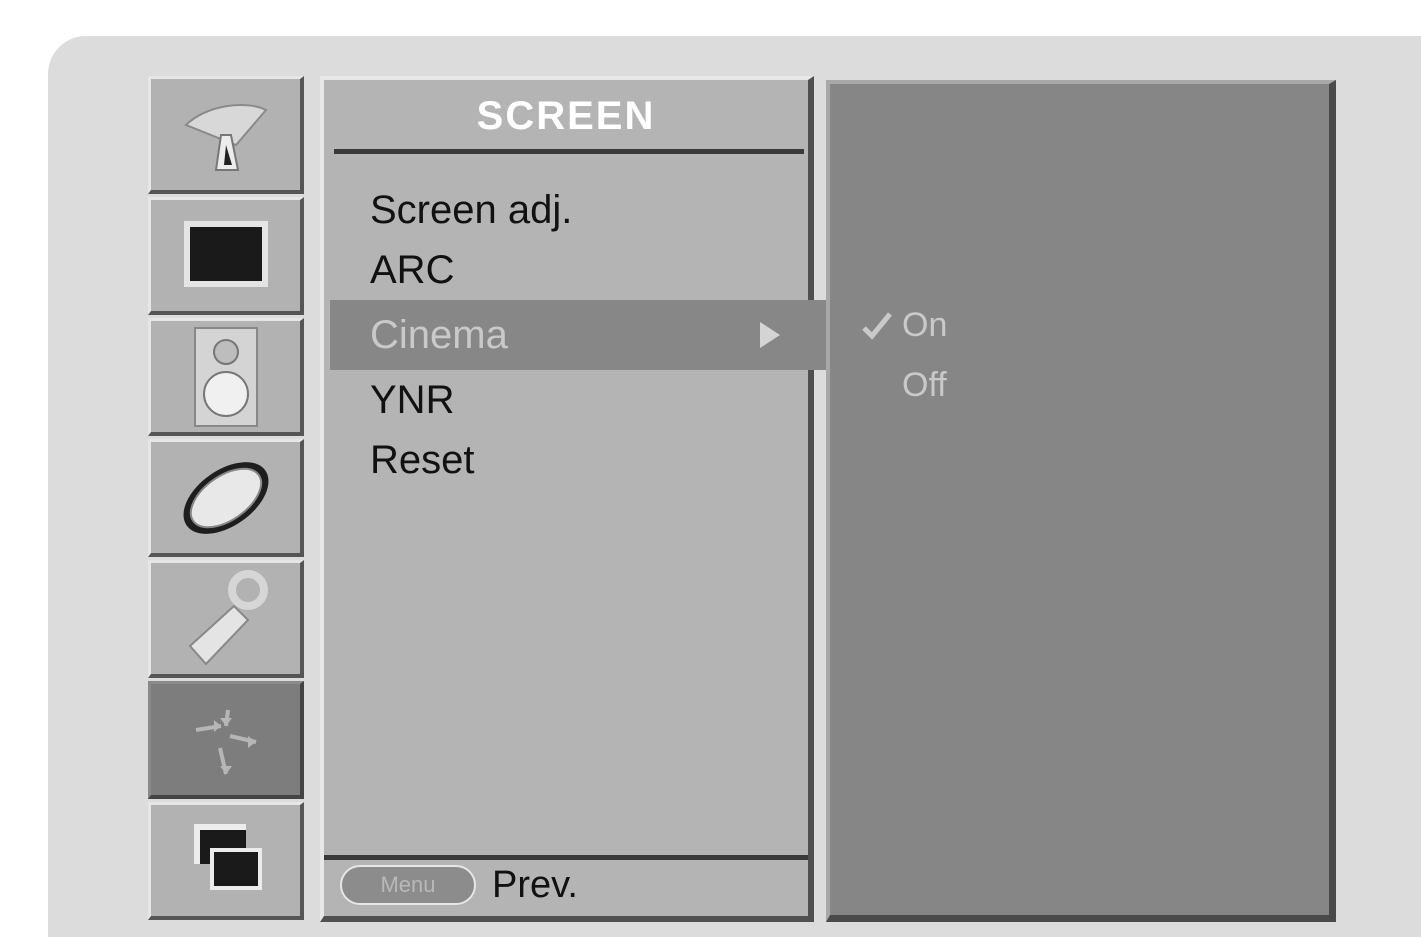  What do you see at coordinates (566, 270) in the screenshot?
I see `menu-item-arc: ARC` at bounding box center [566, 270].